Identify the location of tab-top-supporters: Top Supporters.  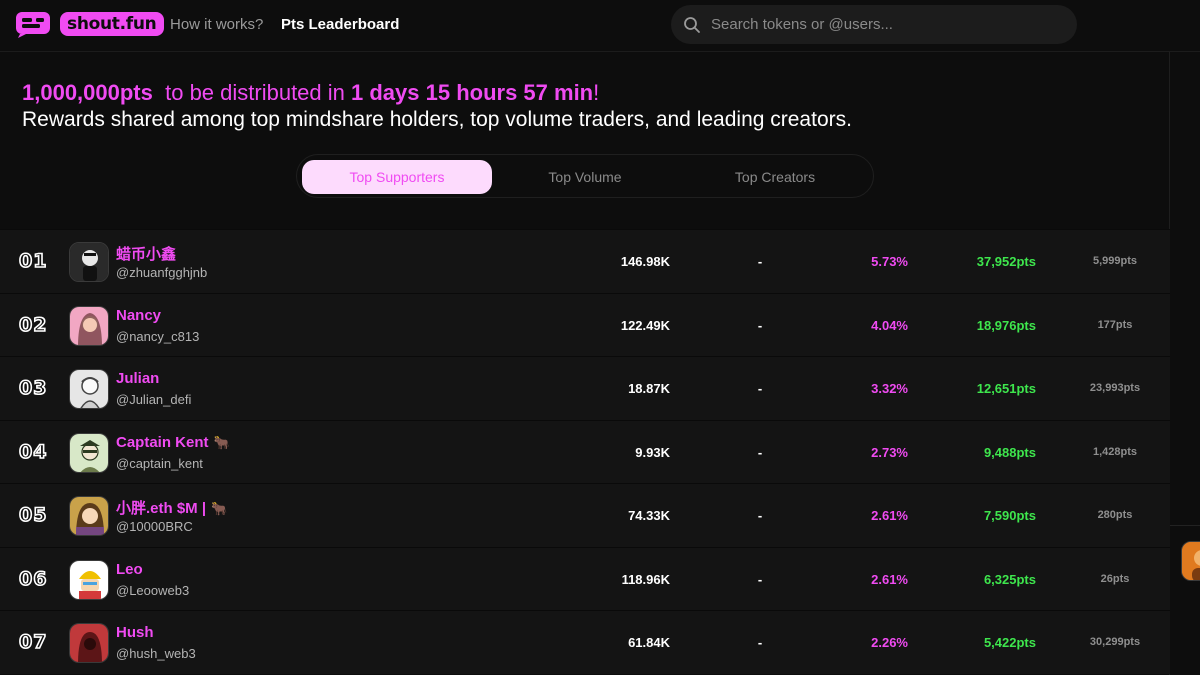
(397, 177).